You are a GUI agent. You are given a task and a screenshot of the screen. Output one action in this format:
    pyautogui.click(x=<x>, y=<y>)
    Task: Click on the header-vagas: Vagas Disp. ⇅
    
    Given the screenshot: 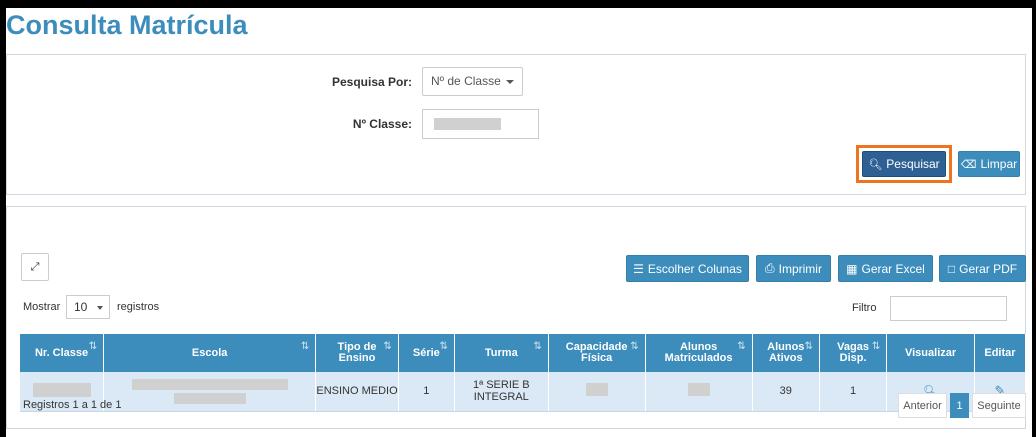 What is the action you would take?
    pyautogui.click(x=853, y=353)
    